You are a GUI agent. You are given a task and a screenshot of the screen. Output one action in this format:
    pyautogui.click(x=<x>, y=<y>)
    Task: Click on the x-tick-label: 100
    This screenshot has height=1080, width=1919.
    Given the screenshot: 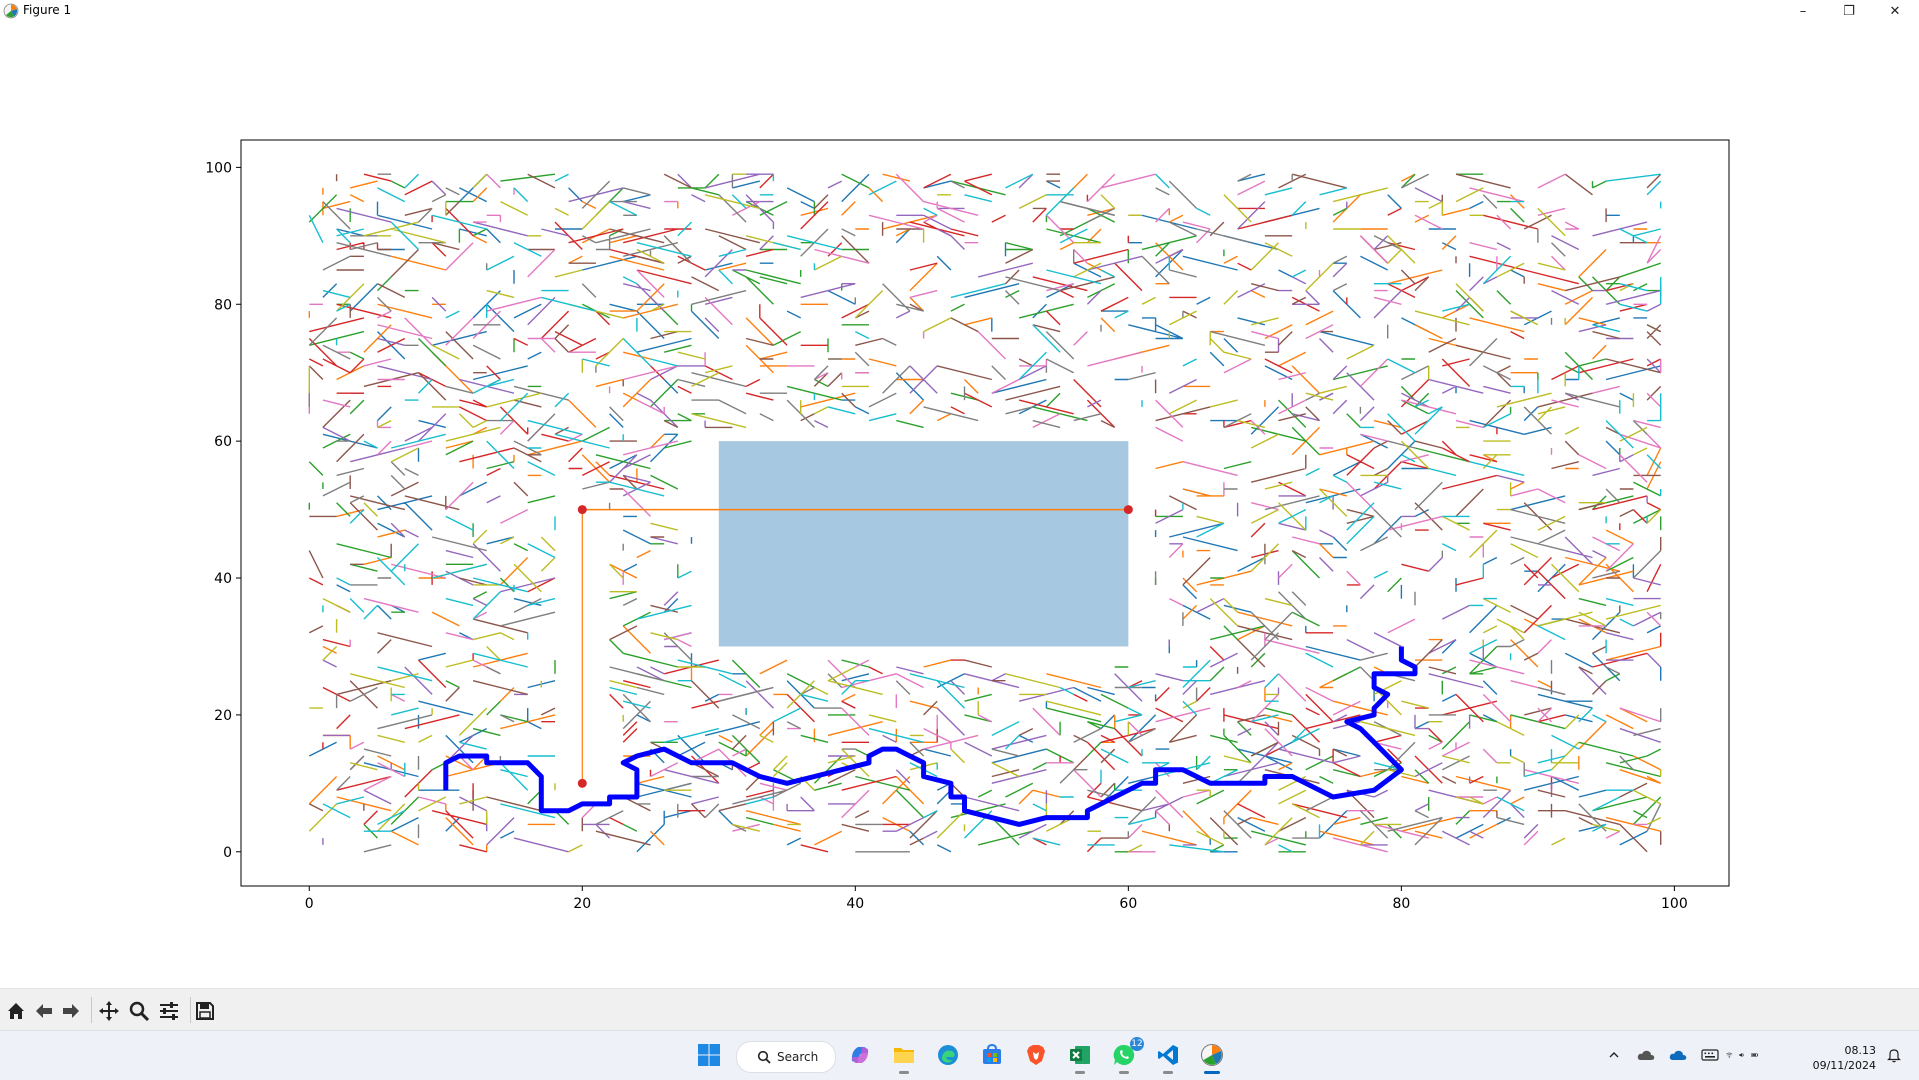 What is the action you would take?
    pyautogui.click(x=1674, y=904)
    